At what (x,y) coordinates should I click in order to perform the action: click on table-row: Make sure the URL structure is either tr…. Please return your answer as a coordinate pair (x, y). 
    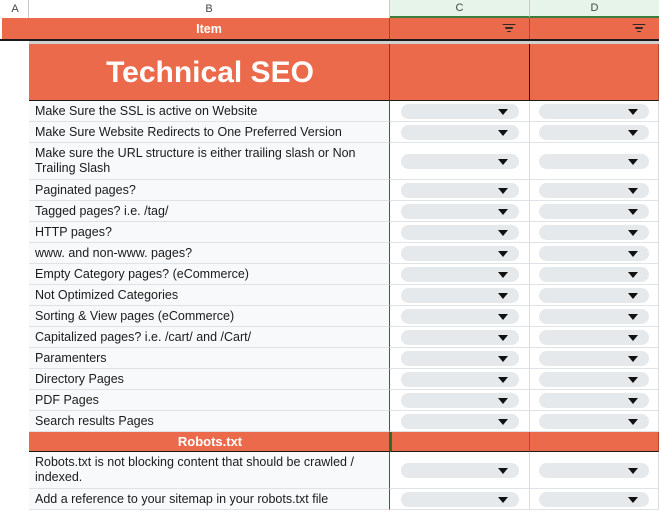
    Looking at the image, I should click on (329, 161).